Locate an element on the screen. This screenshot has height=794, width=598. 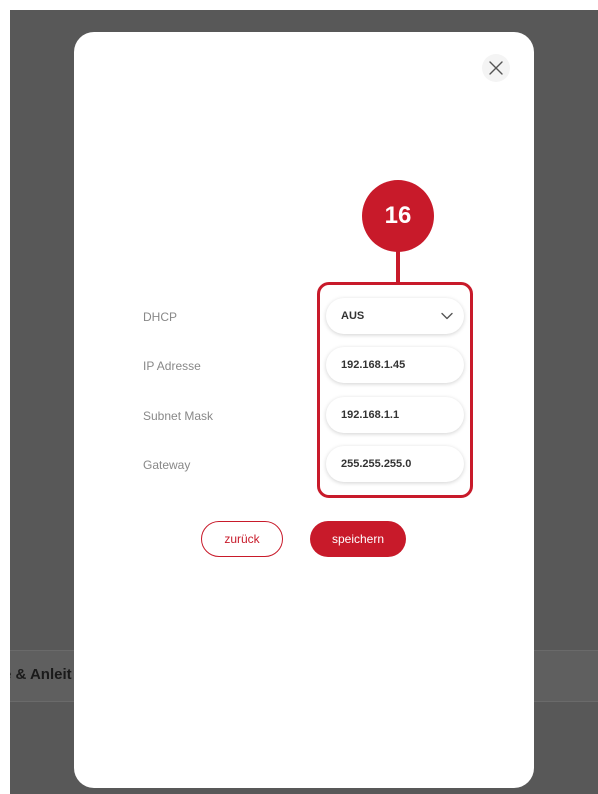
dhcp-label: DHCP is located at coordinates (160, 317).